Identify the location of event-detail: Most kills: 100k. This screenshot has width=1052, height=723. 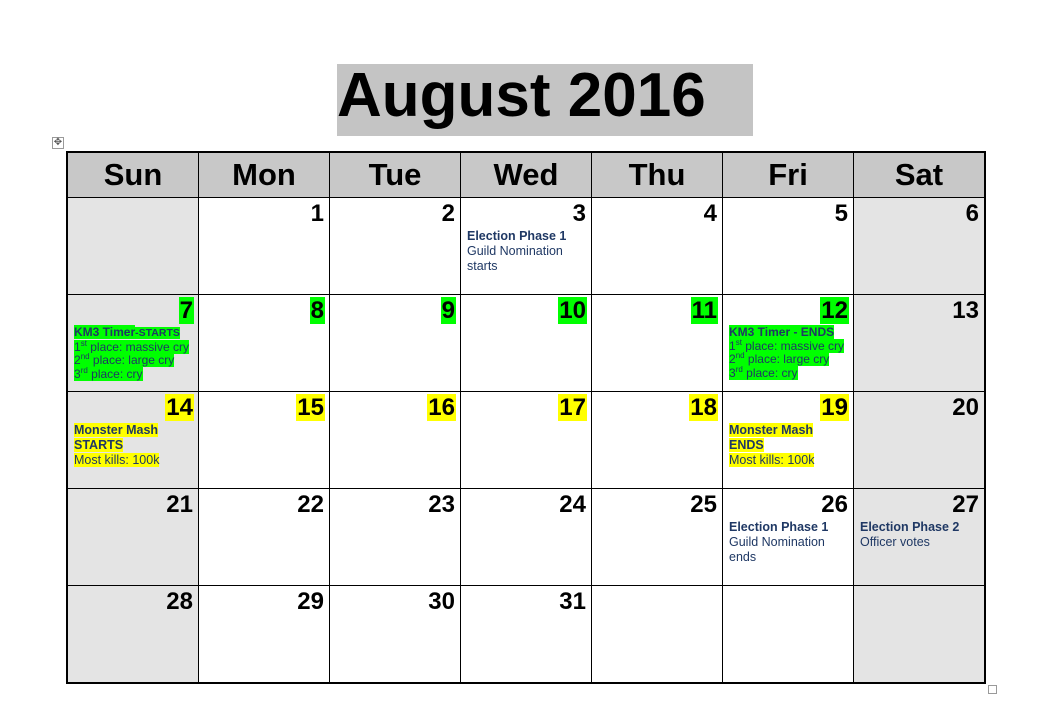
(117, 460).